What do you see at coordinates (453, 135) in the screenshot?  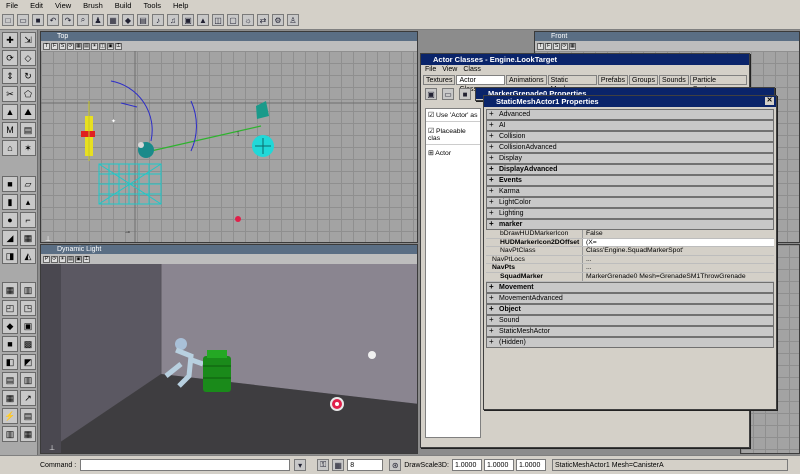 I see `placeable-checkbox: ☑ Placeable clas` at bounding box center [453, 135].